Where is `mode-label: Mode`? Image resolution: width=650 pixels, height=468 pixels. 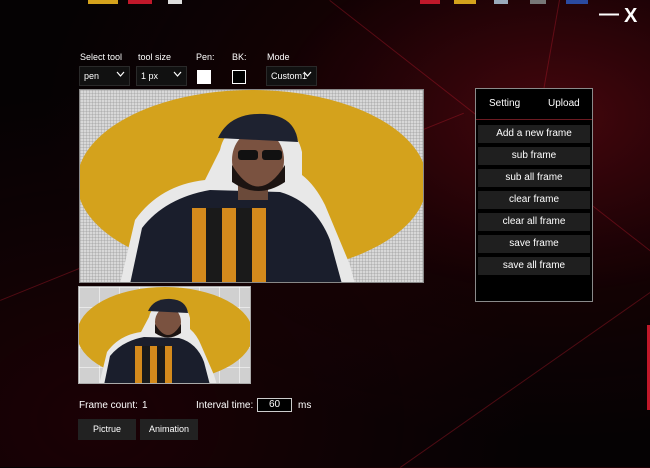 mode-label: Mode is located at coordinates (278, 57).